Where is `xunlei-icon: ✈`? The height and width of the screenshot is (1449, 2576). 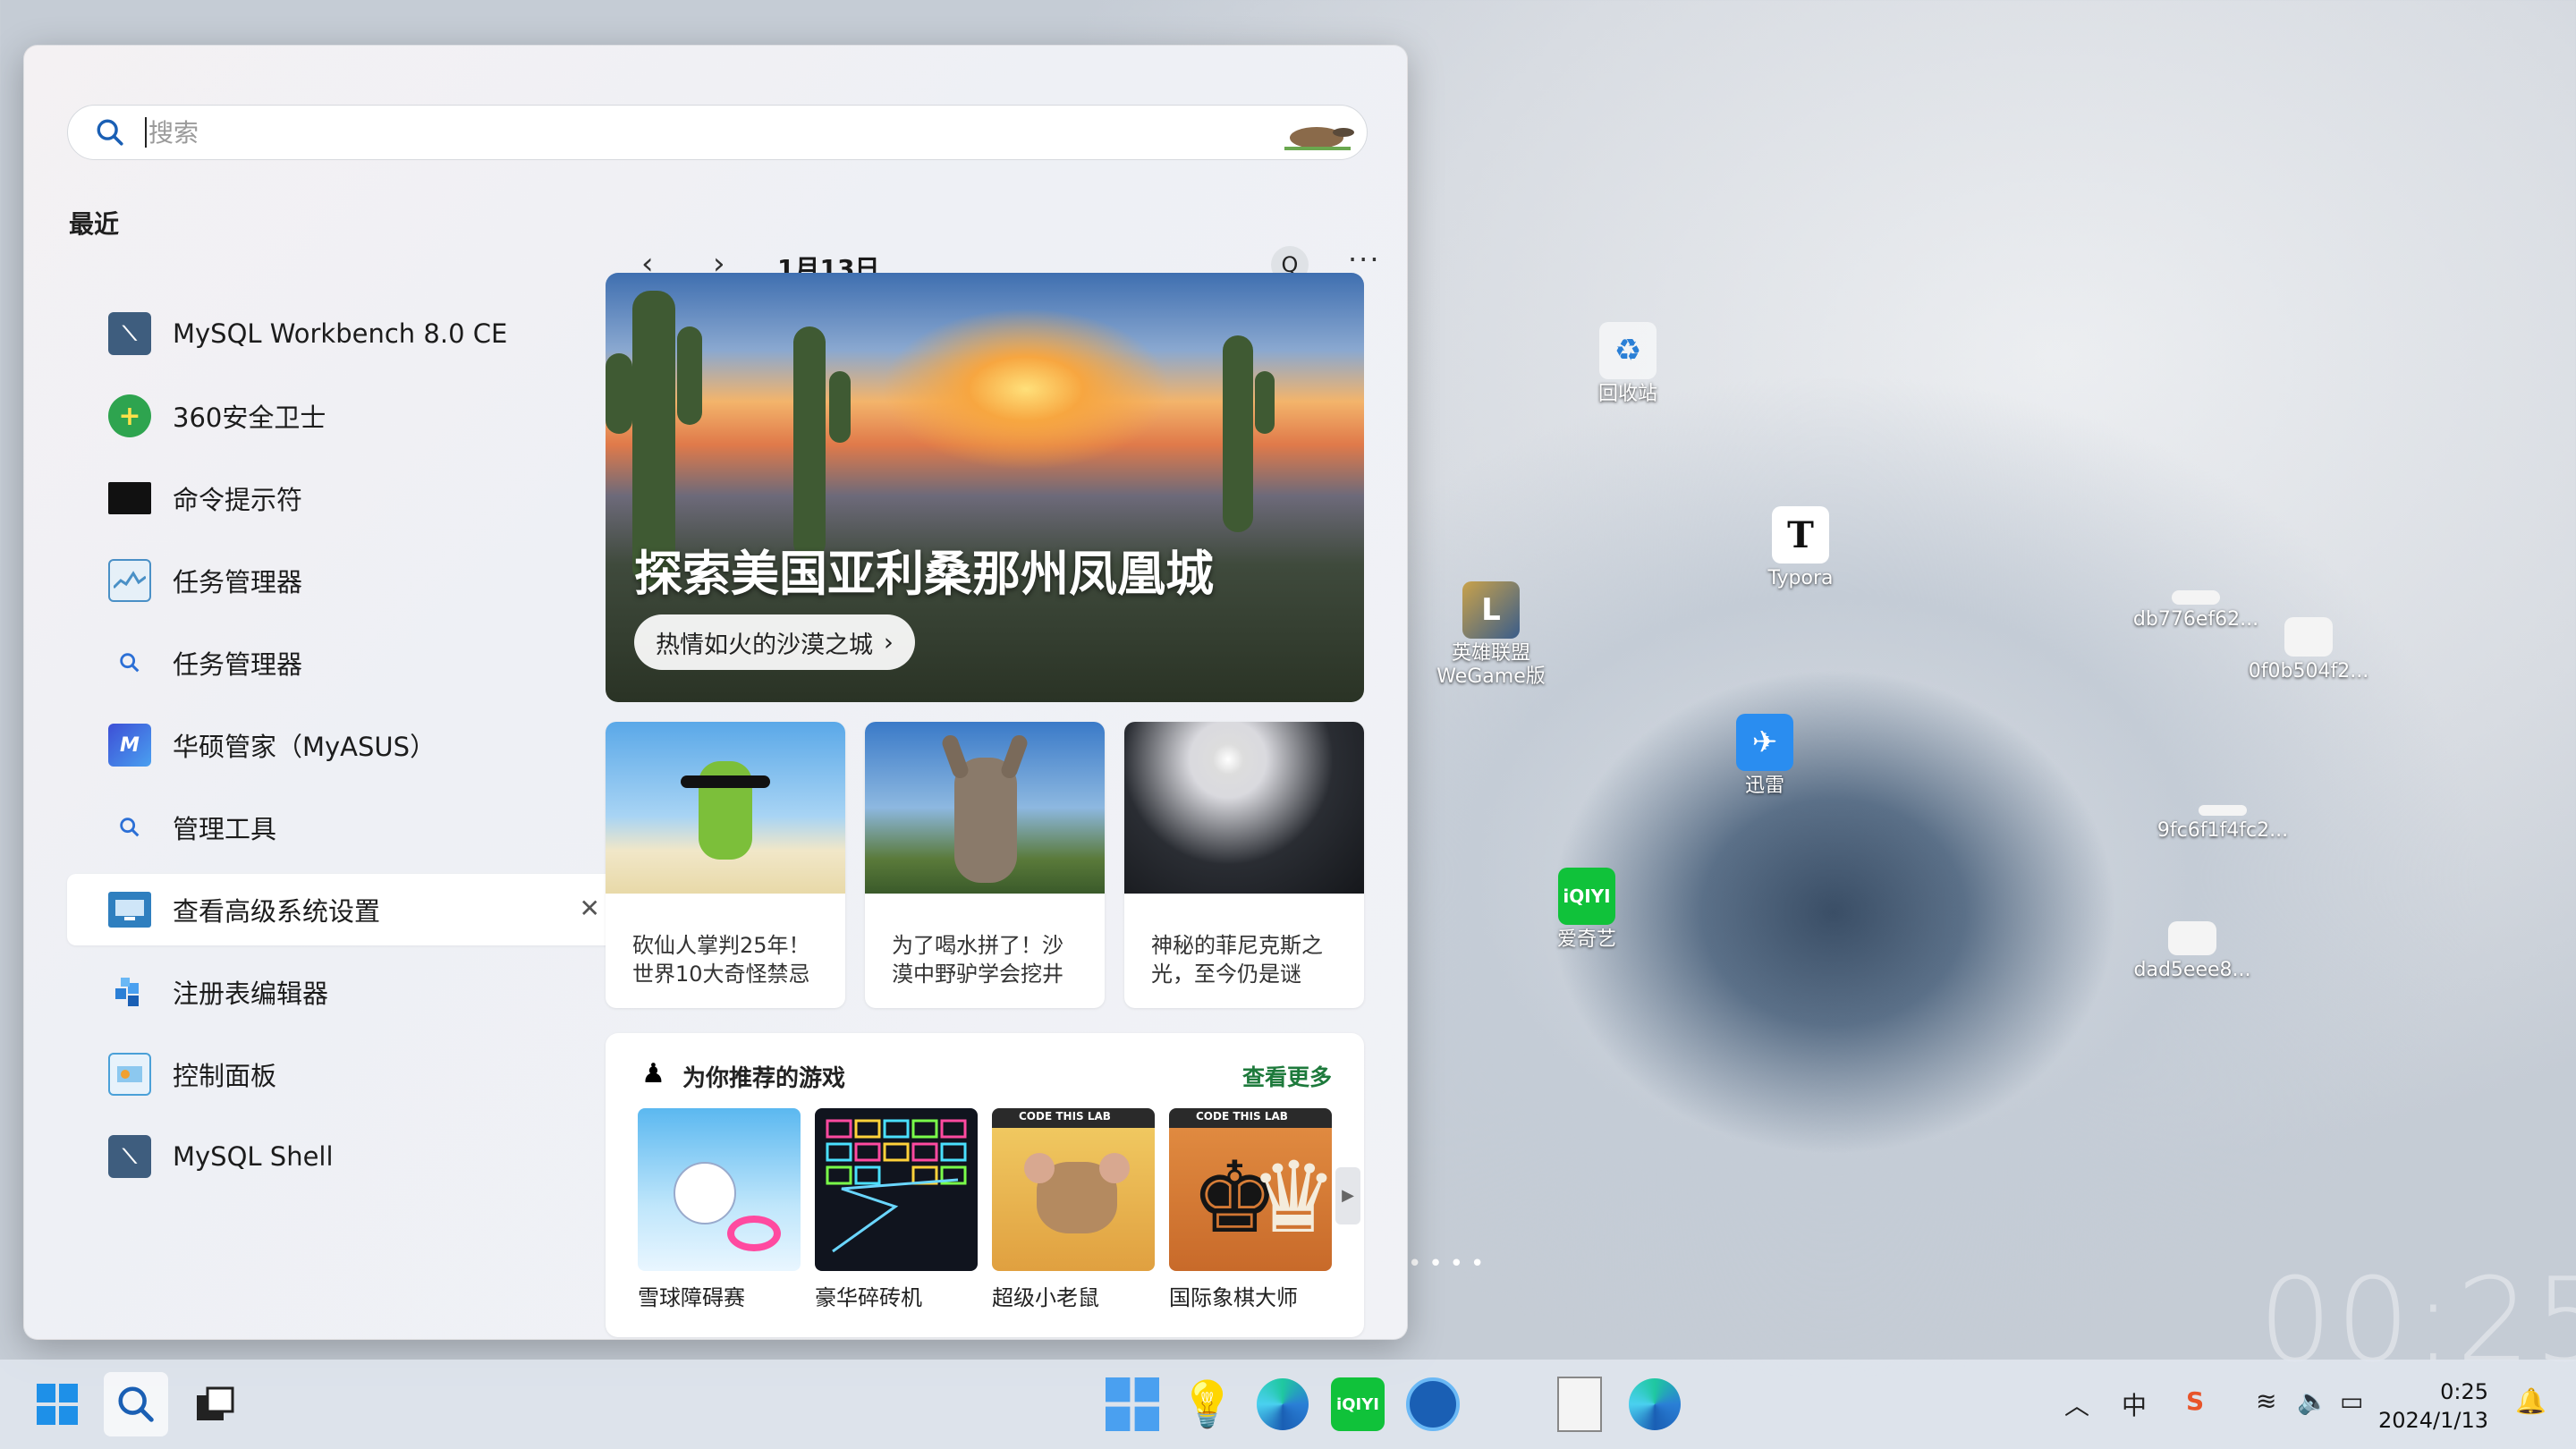 xunlei-icon: ✈ is located at coordinates (1764, 742).